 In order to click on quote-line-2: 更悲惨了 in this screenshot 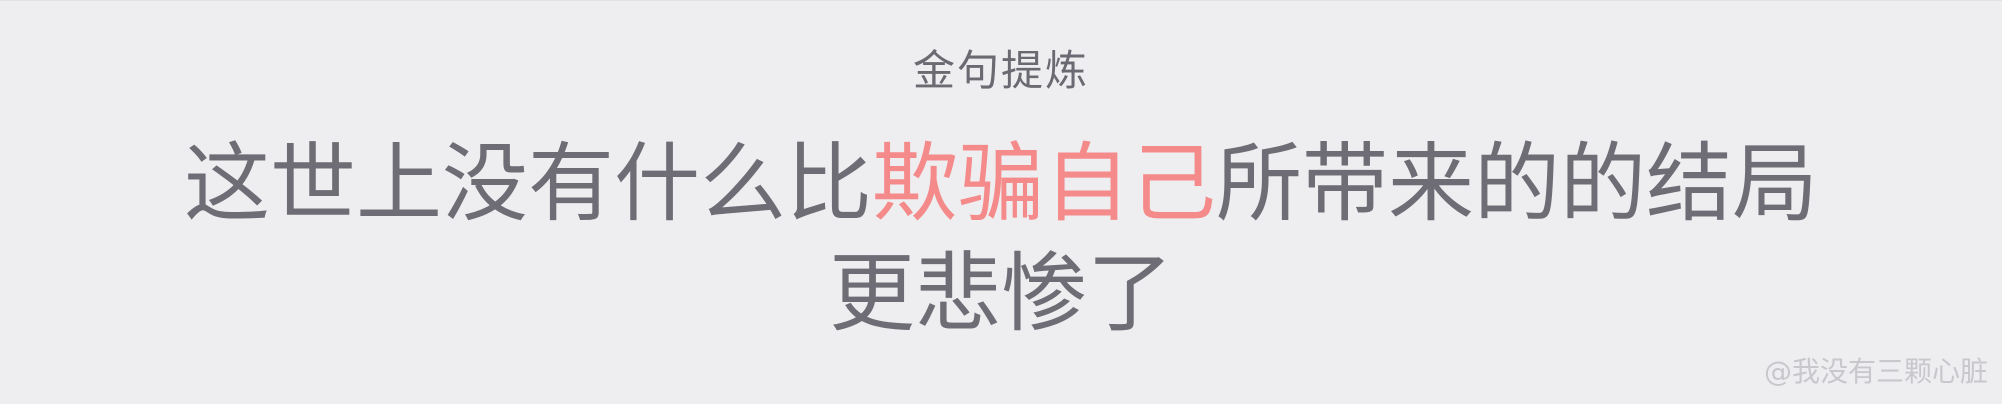, I will do `click(1001, 294)`.